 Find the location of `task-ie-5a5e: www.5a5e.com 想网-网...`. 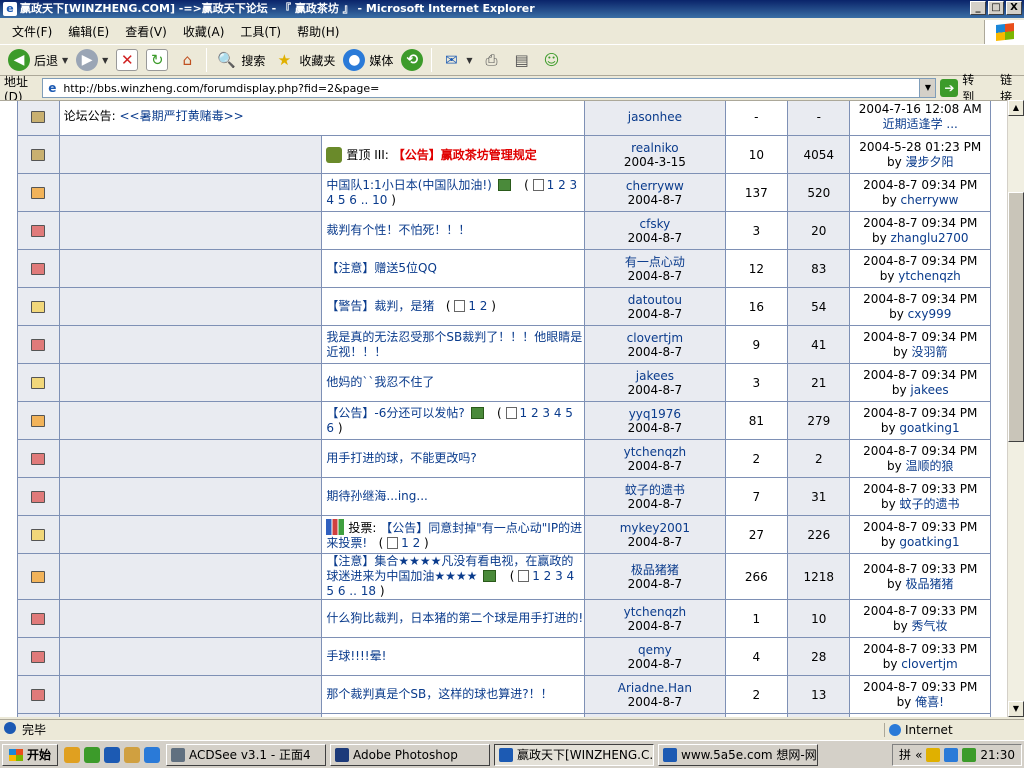

task-ie-5a5e: www.5a5e.com 想网-网... is located at coordinates (738, 754).